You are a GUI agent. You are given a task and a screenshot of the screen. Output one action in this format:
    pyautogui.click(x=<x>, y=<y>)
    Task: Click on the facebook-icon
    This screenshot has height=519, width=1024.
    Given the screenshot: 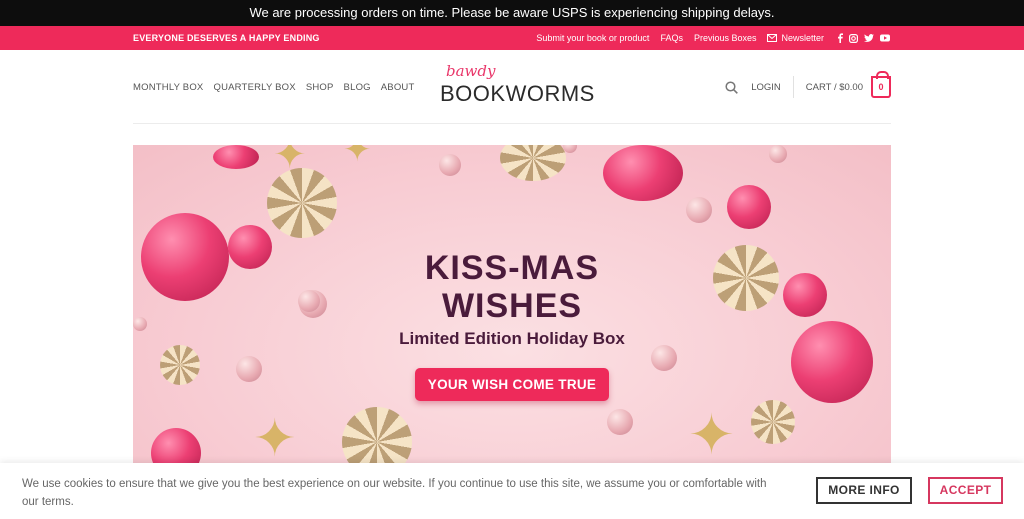 What is the action you would take?
    pyautogui.click(x=840, y=38)
    